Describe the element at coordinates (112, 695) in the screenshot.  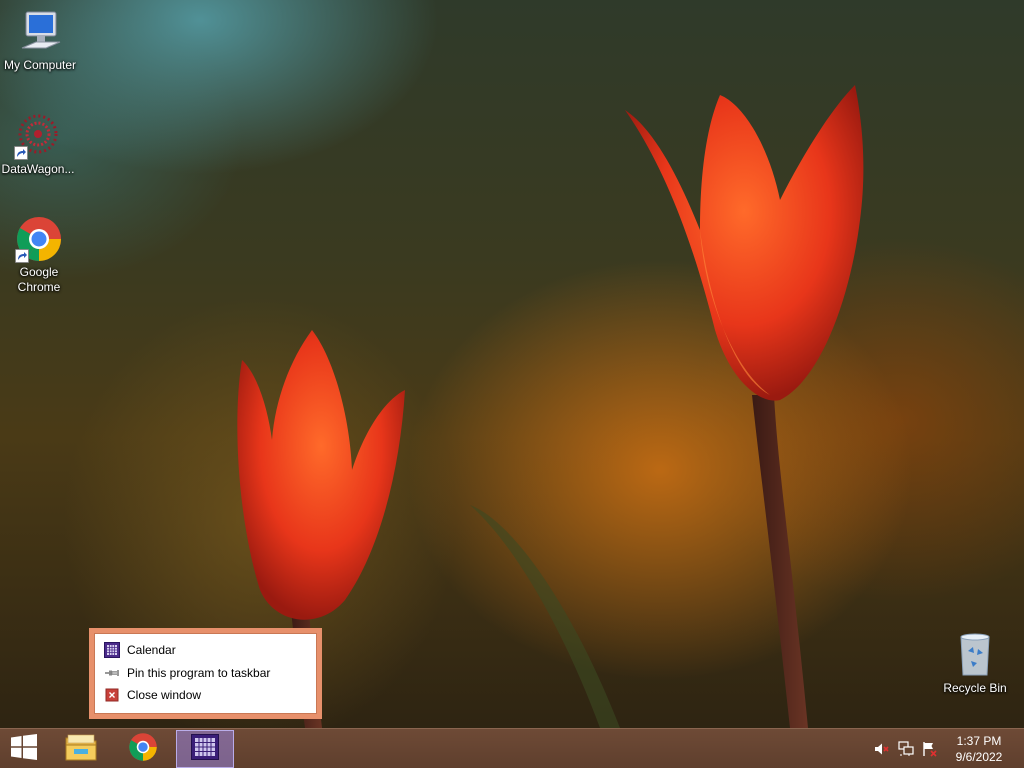
I see `close-icon` at that location.